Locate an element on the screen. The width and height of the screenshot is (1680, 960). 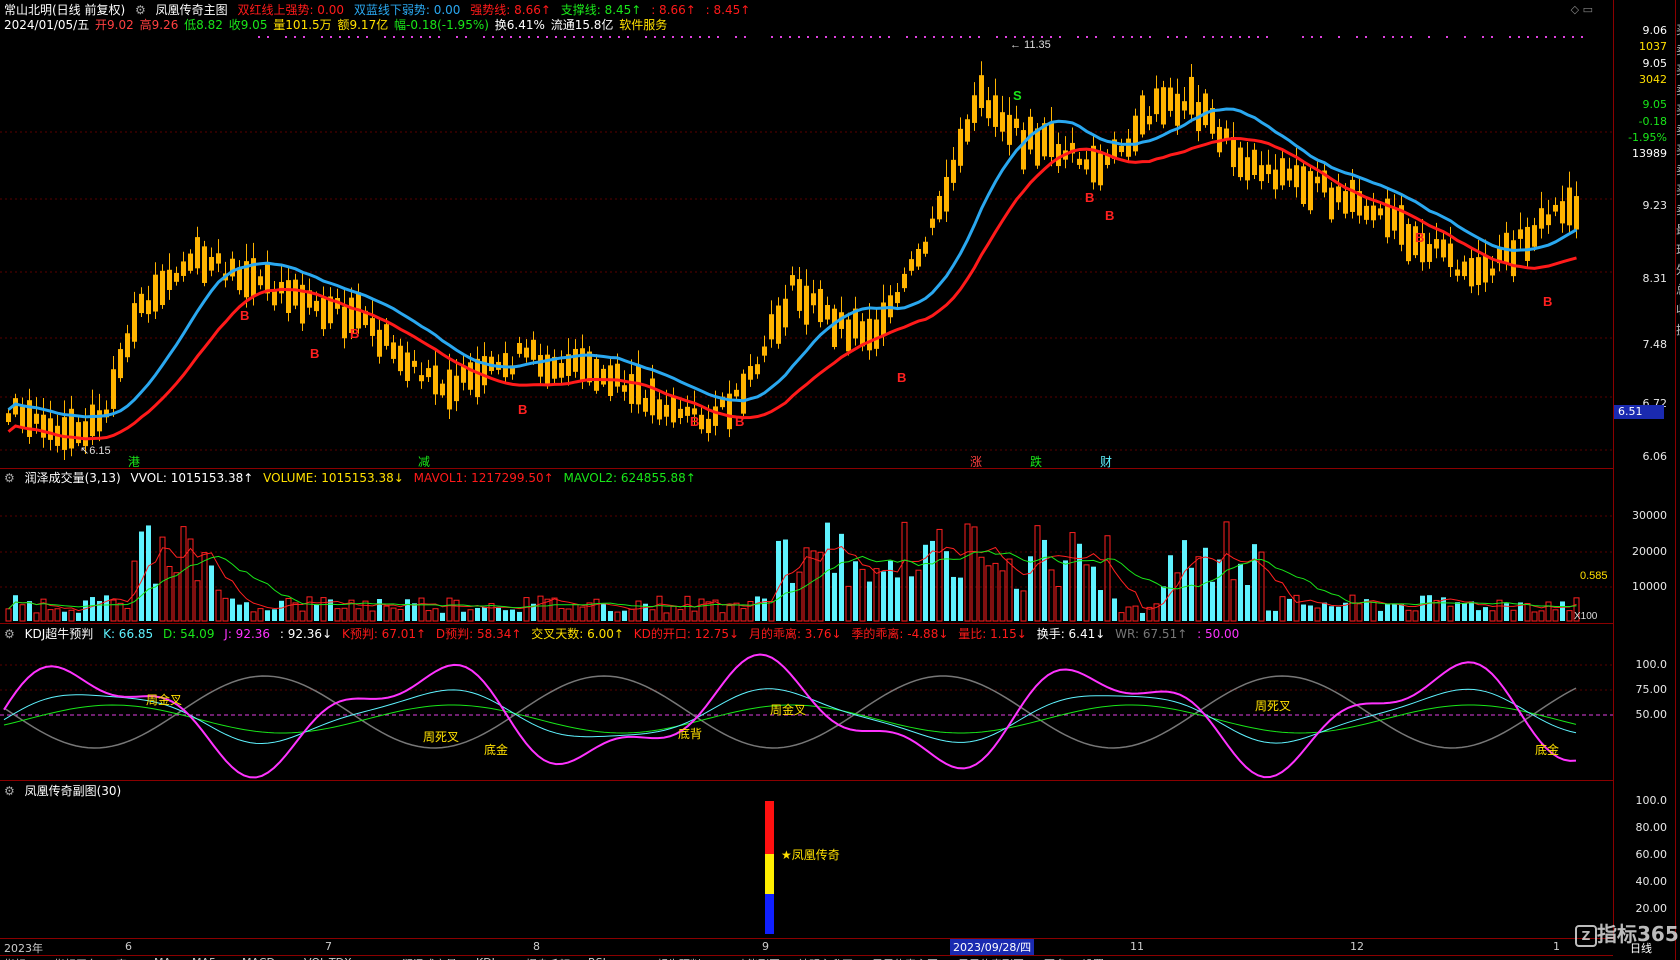
tab-1: 指标平台 is located at coordinates (76, 958).